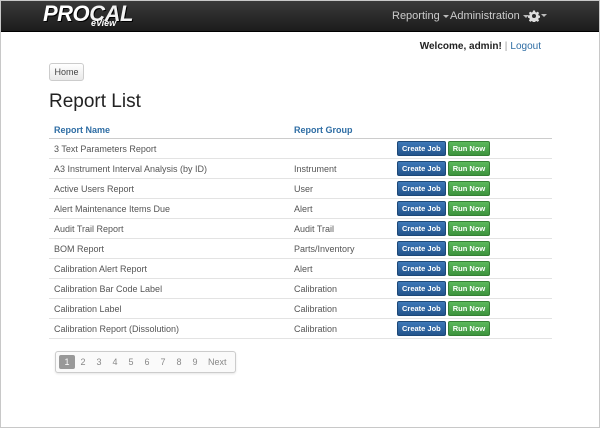 The height and width of the screenshot is (428, 600). What do you see at coordinates (169, 268) in the screenshot?
I see `report-name-cell: Calibration Alert Report` at bounding box center [169, 268].